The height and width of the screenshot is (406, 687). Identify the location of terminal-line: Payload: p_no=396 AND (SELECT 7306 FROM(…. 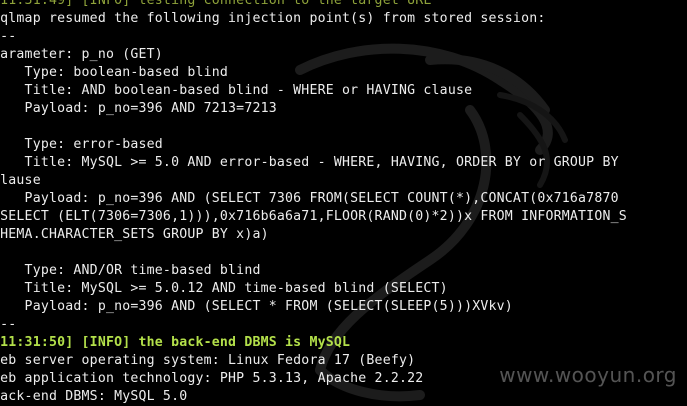
(309, 198).